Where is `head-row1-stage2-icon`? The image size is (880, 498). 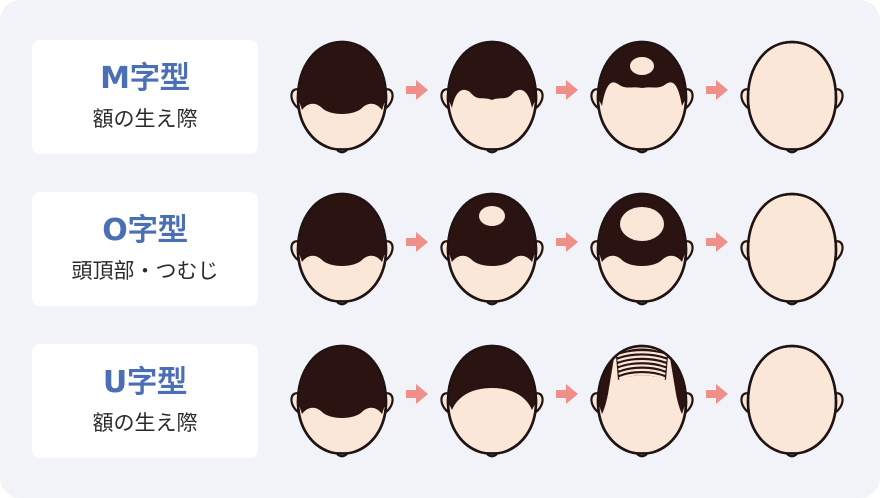
head-row1-stage2-icon is located at coordinates (492, 97).